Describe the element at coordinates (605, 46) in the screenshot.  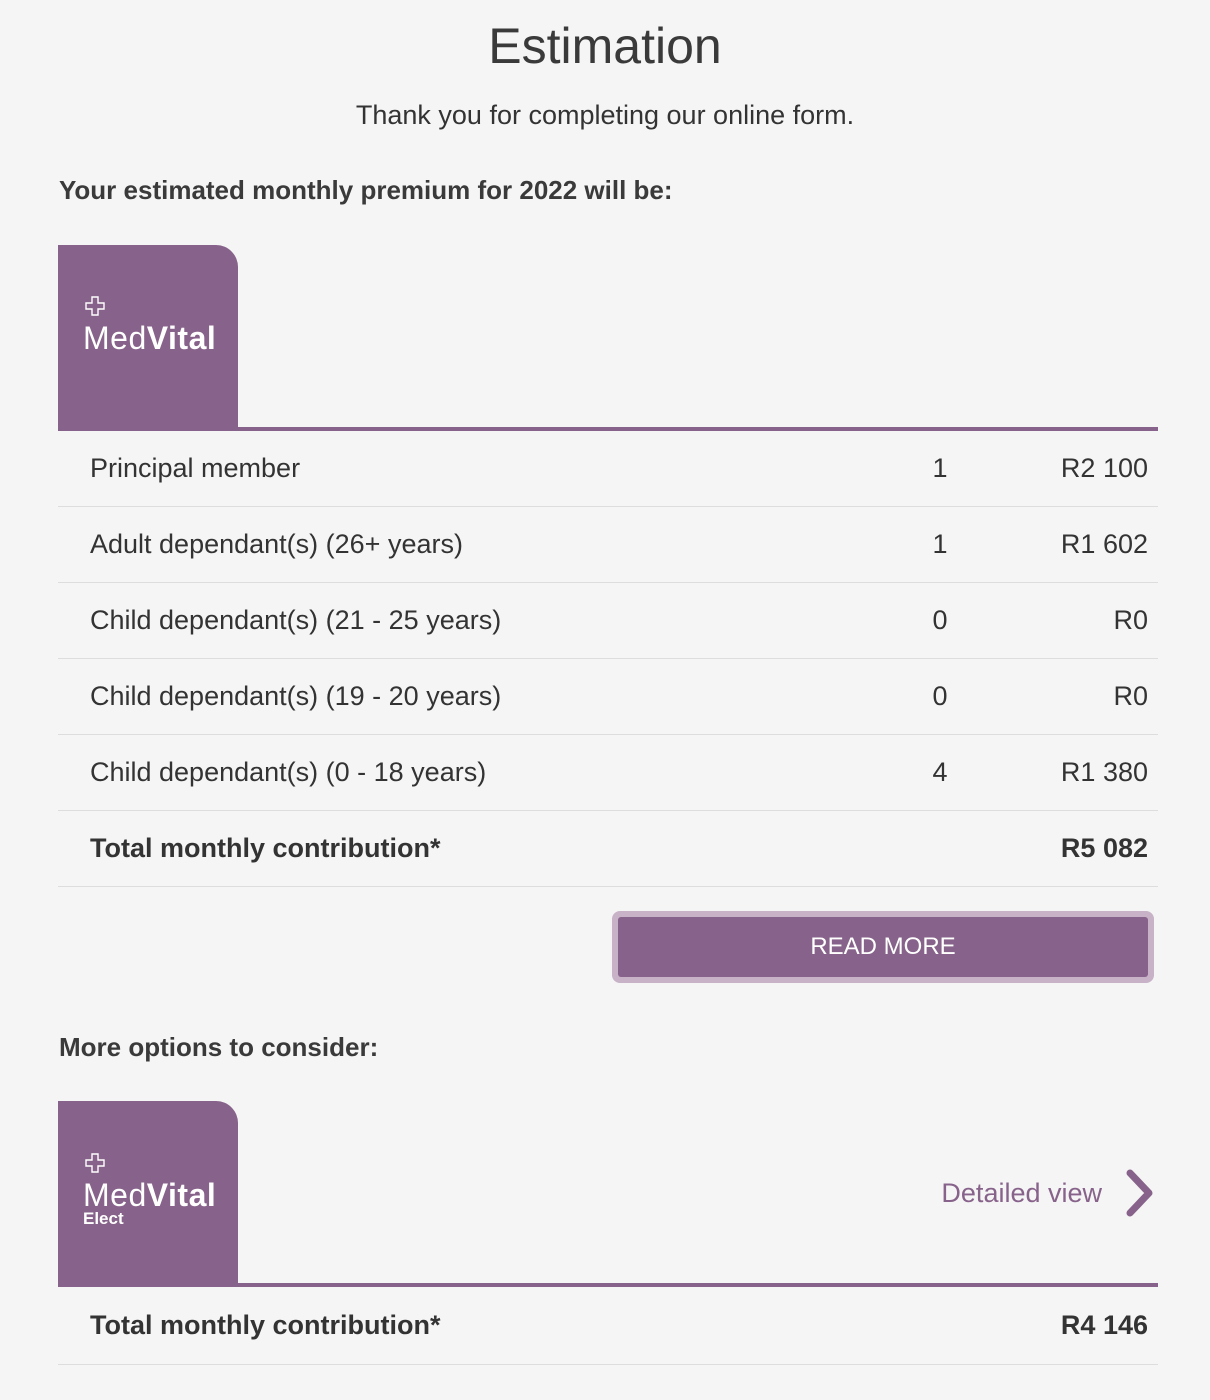
I see `page-title: Estimation` at that location.